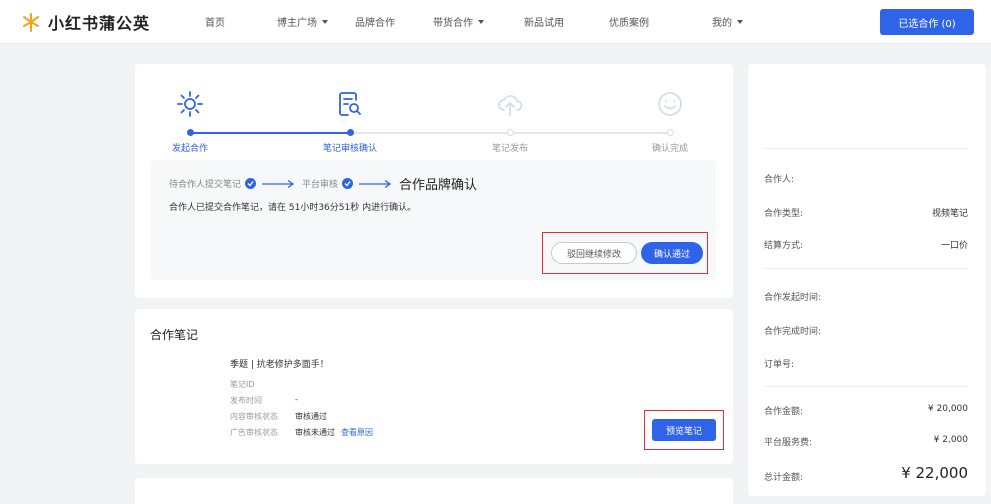 Image resolution: width=991 pixels, height=504 pixels. I want to click on approve-button: 确认通过, so click(672, 253).